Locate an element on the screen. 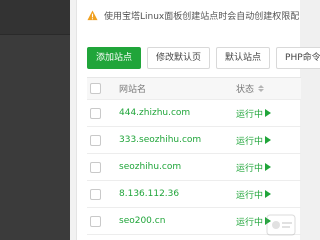 Image resolution: width=320 pixels, height=240 pixels. table-row: seozhihu.com 运行中 is located at coordinates (194, 167).